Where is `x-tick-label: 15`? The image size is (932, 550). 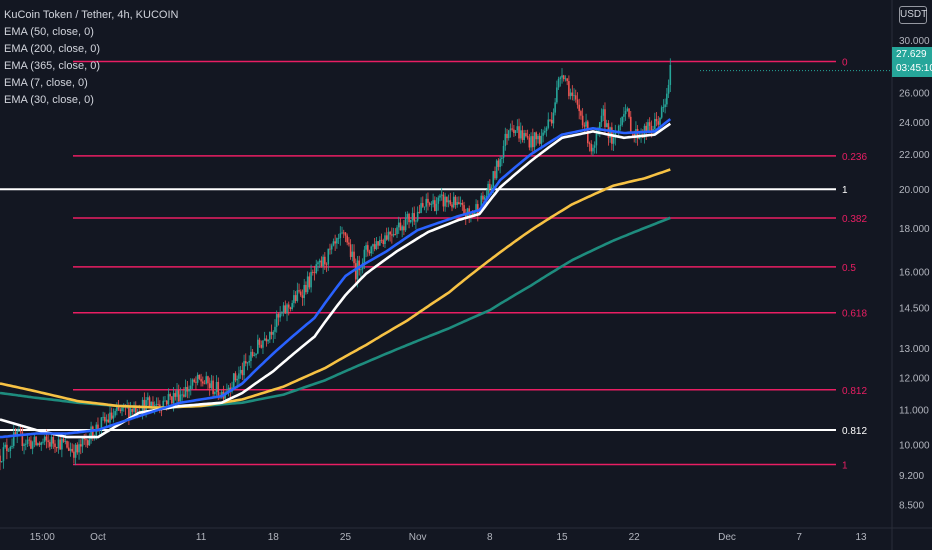
x-tick-label: 15 is located at coordinates (562, 537).